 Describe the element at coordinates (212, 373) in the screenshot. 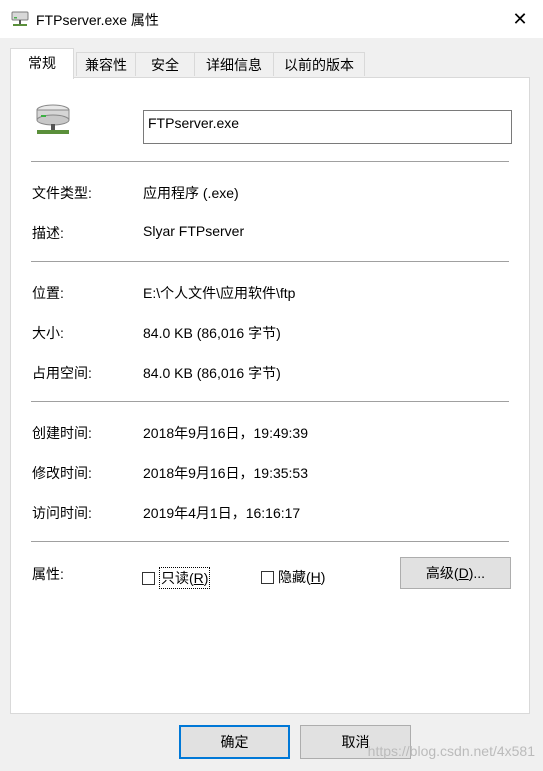

I see `disk-size-value: 84.0 KB (86,016 字节)` at that location.